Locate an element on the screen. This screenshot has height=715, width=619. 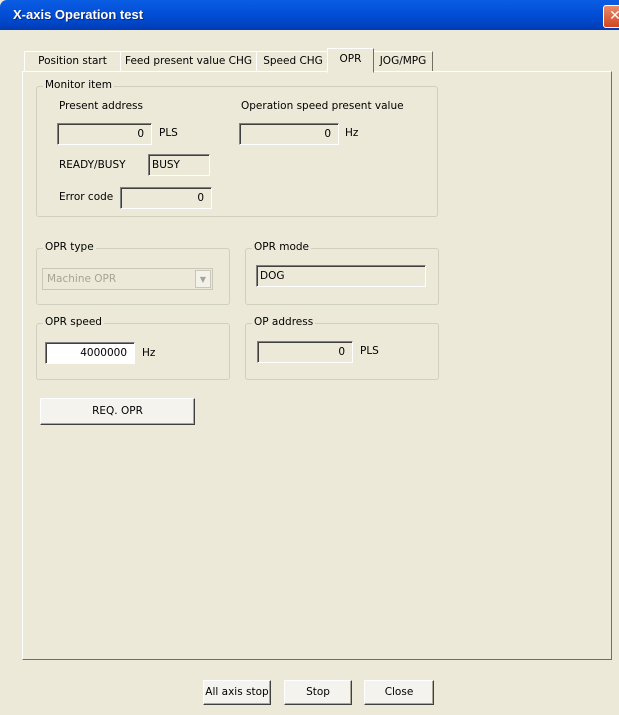
monitor-item-legend: Monitor item is located at coordinates (78, 85).